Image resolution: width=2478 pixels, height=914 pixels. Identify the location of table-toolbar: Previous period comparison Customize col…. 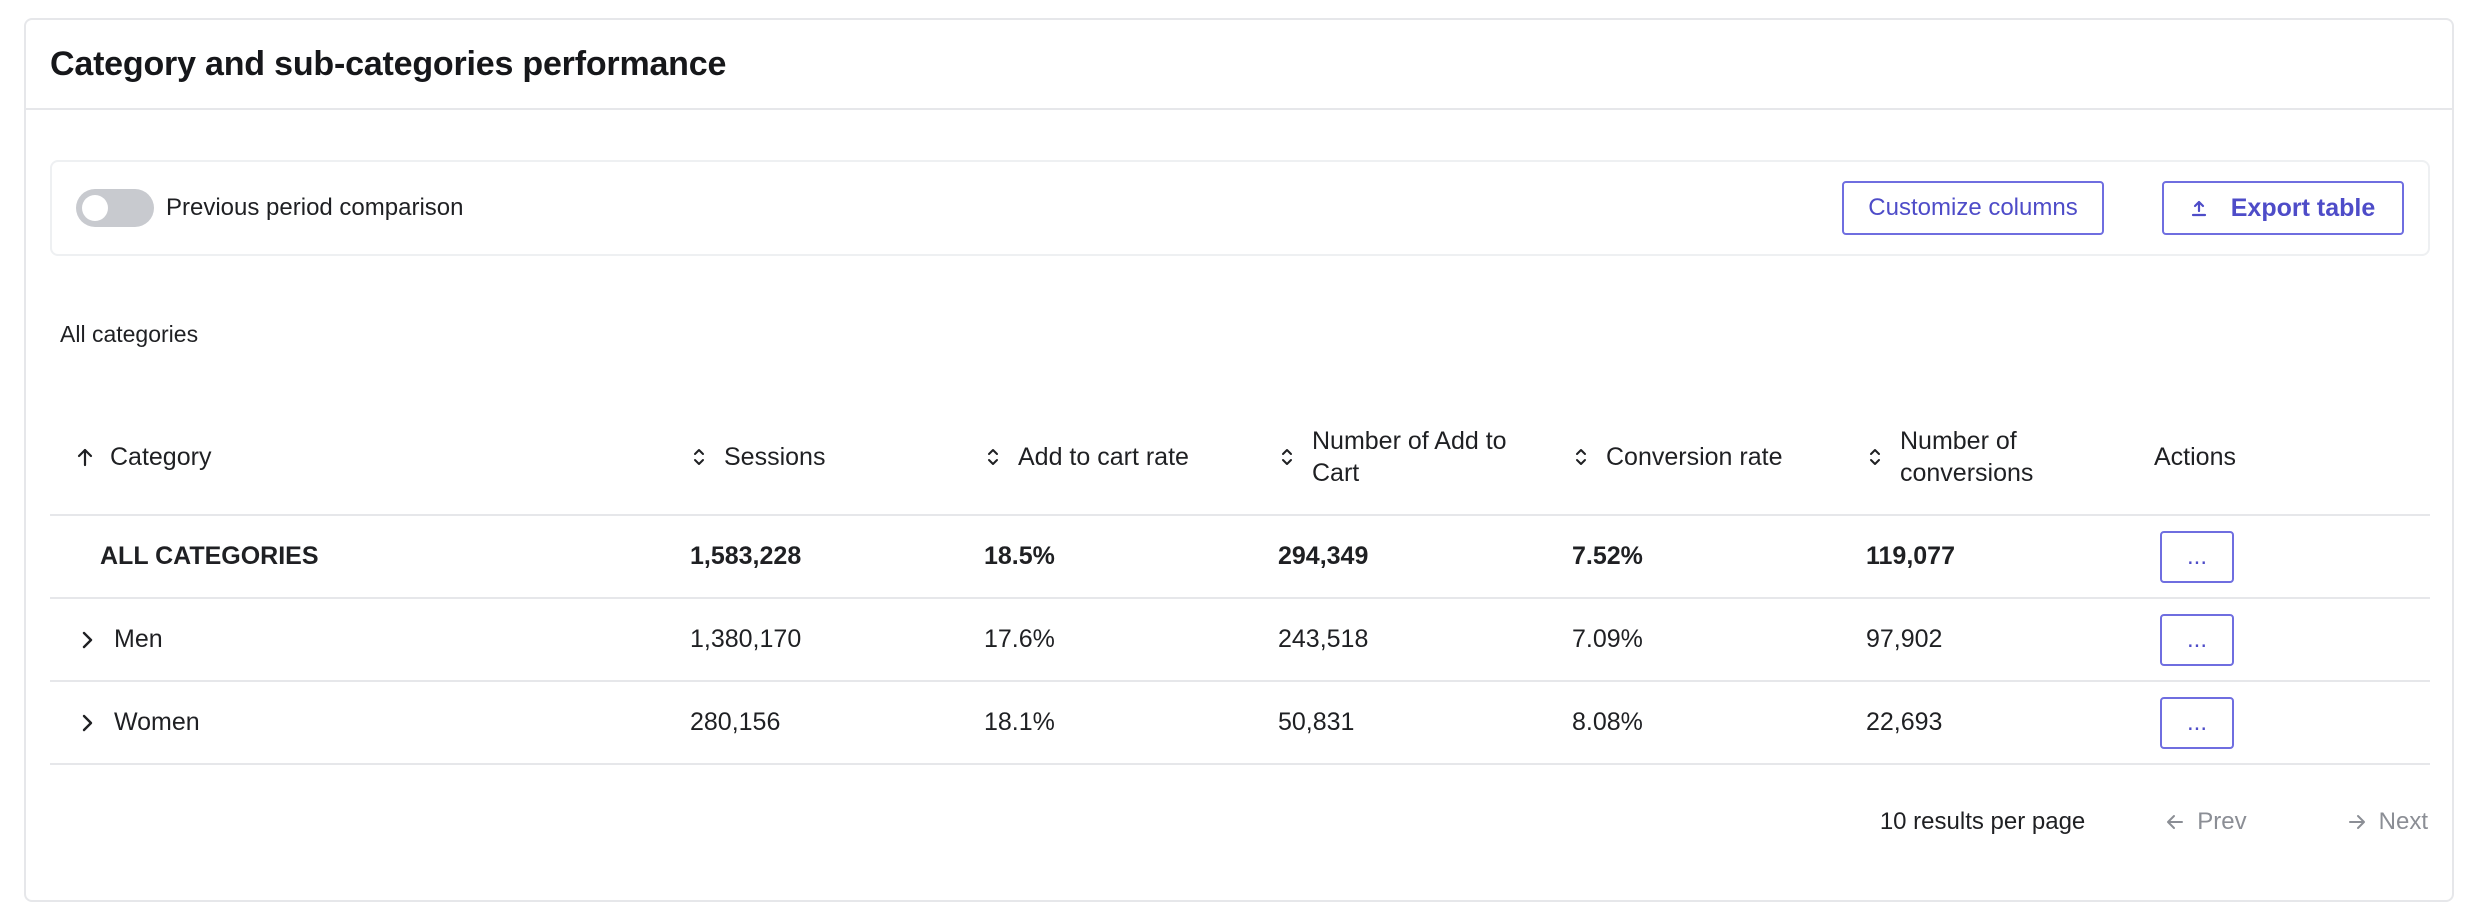
(1240, 208).